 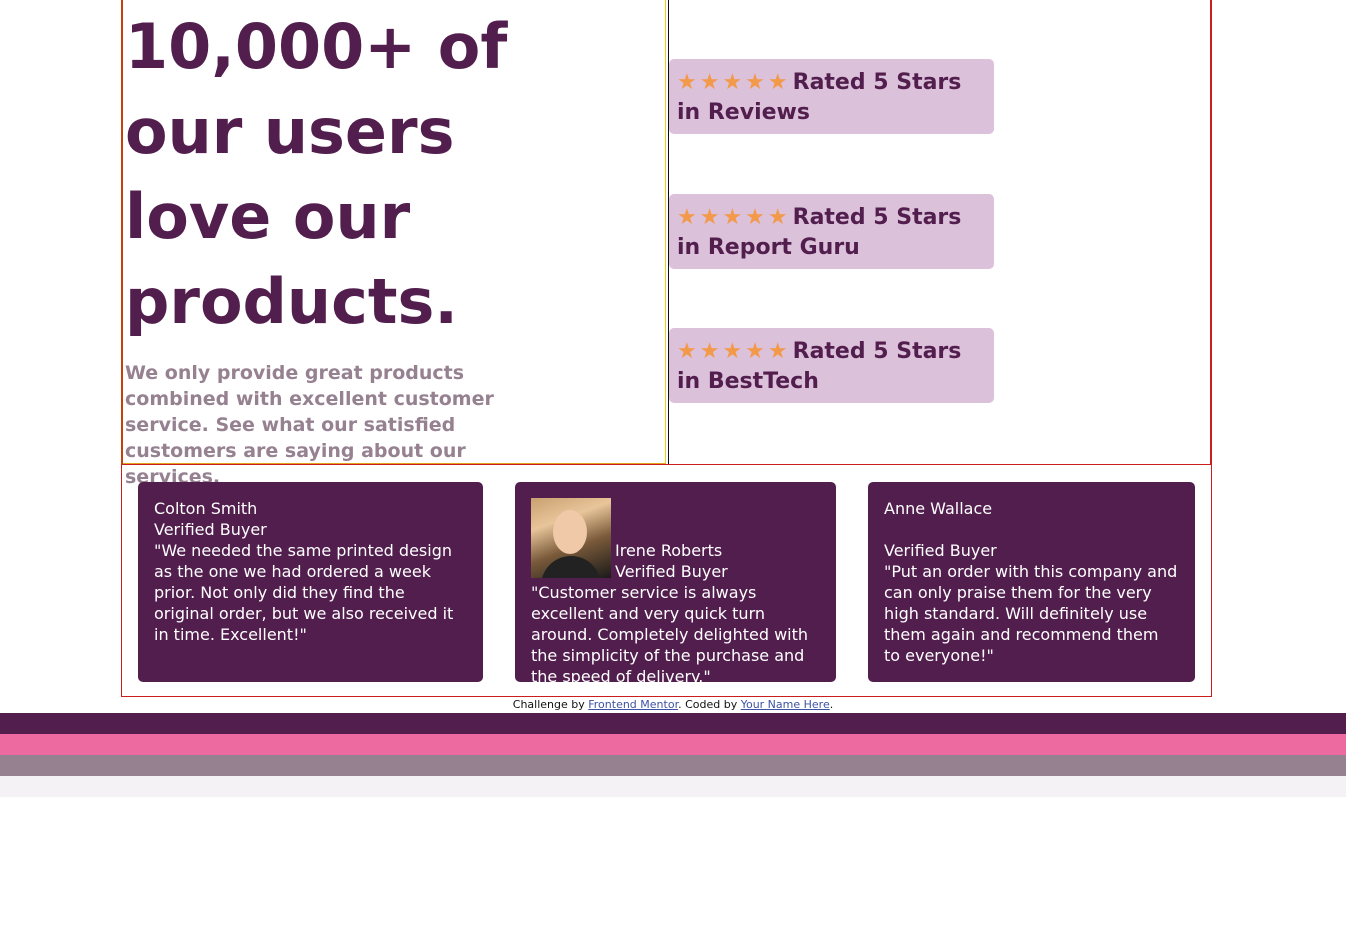 I want to click on decor-band-light, so click(x=673, y=786).